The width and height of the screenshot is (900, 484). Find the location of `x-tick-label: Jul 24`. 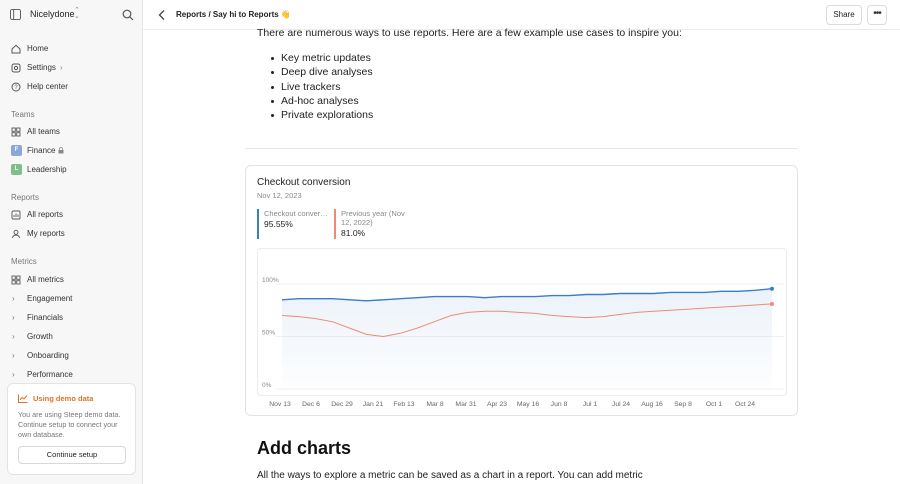

x-tick-label: Jul 24 is located at coordinates (621, 404).